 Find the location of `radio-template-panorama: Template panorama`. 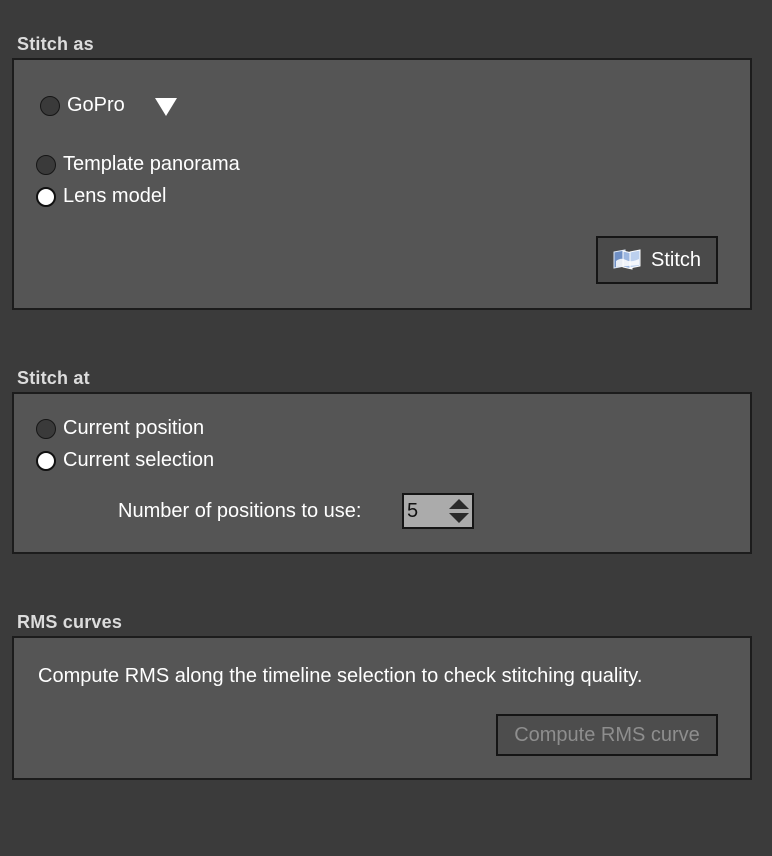

radio-template-panorama: Template panorama is located at coordinates (138, 164).